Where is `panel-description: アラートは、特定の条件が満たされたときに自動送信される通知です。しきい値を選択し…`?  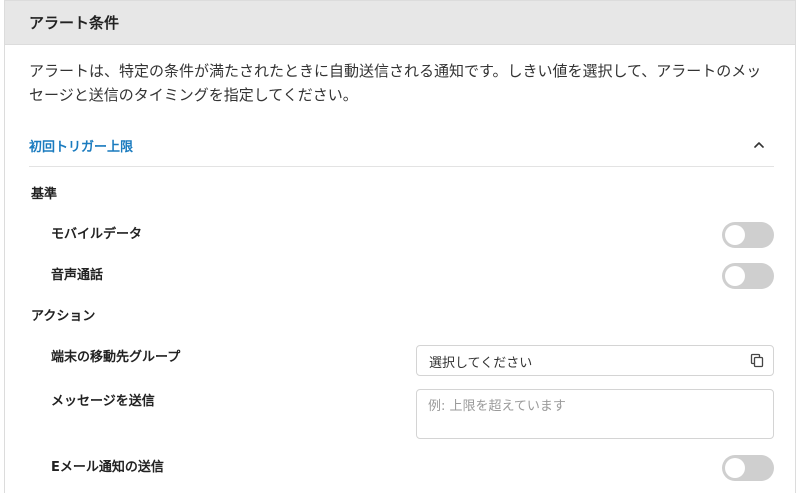
panel-description: アラートは、特定の条件が満たされたときに自動送信される通知です。しきい値を選択し… is located at coordinates (395, 83).